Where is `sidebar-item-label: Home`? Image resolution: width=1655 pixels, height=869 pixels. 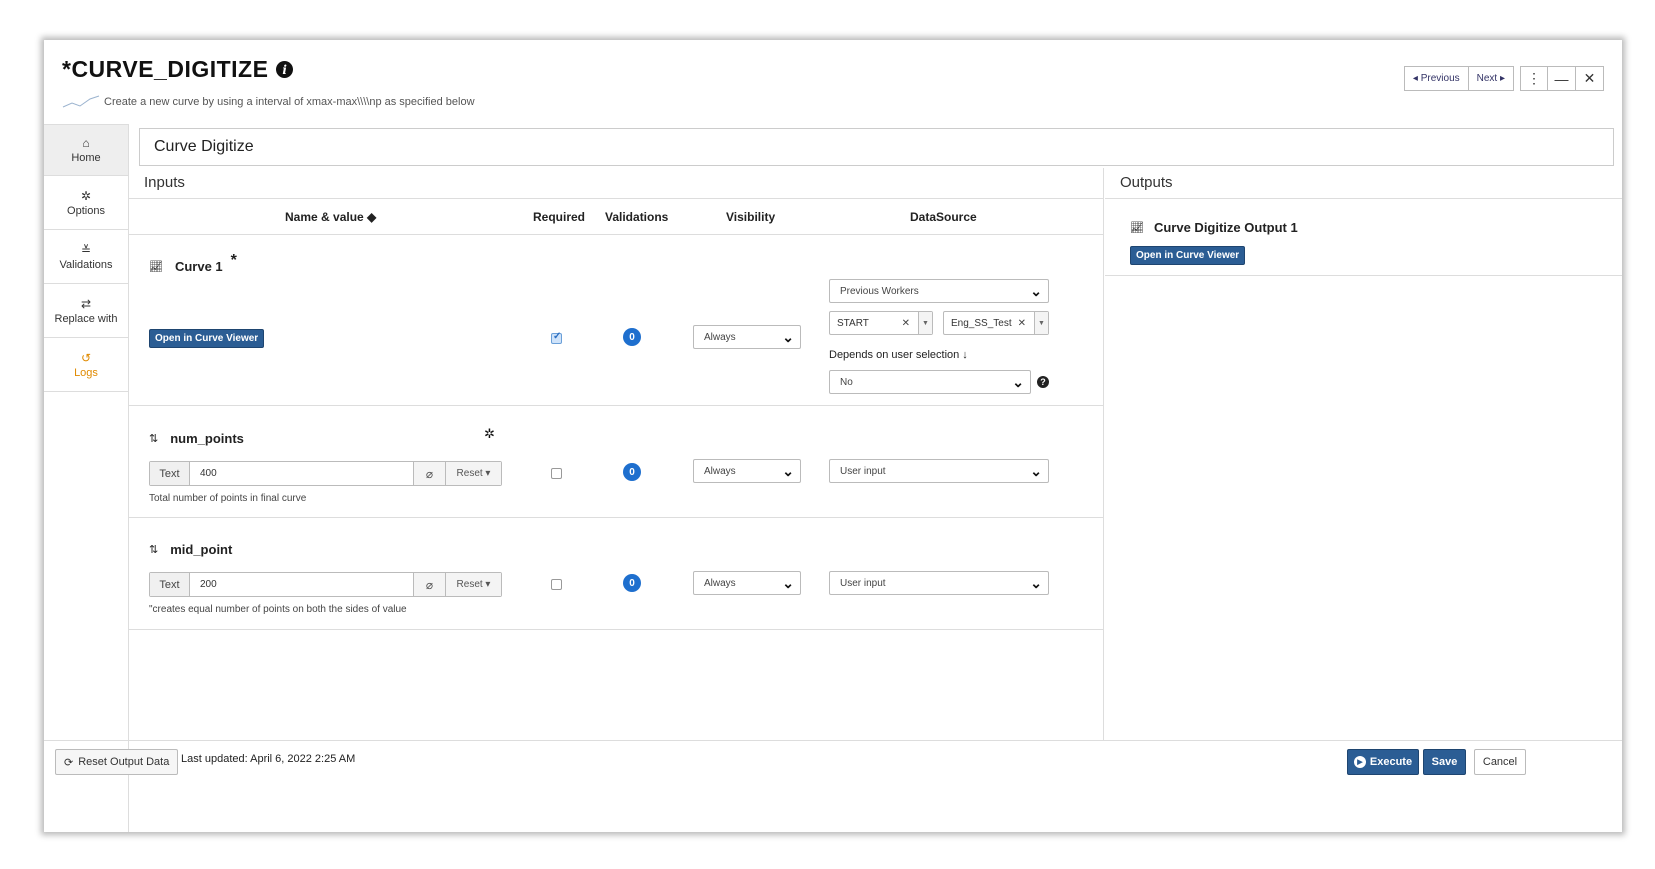
sidebar-item-label: Home is located at coordinates (86, 158).